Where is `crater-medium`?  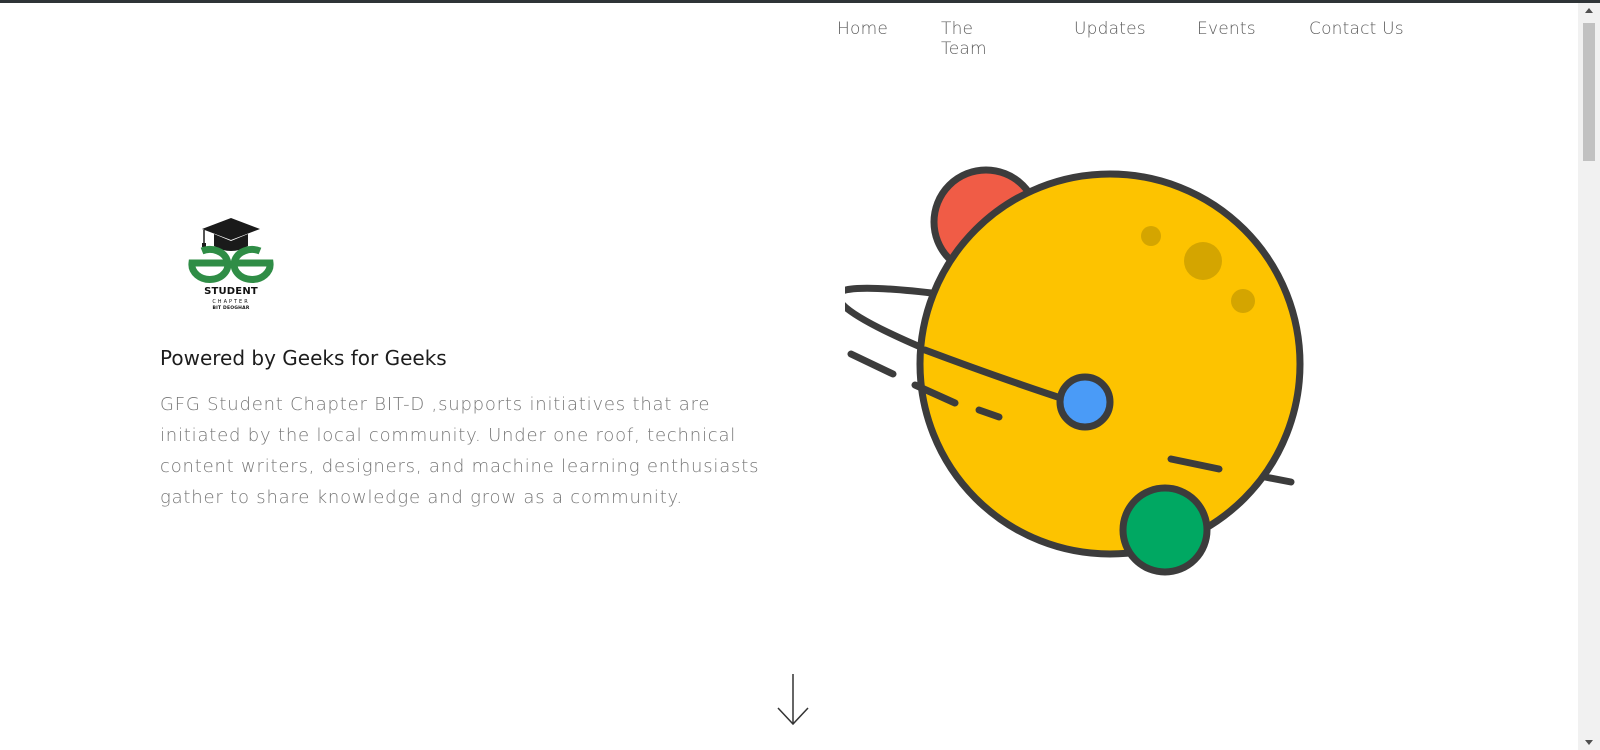
crater-medium is located at coordinates (1243, 301).